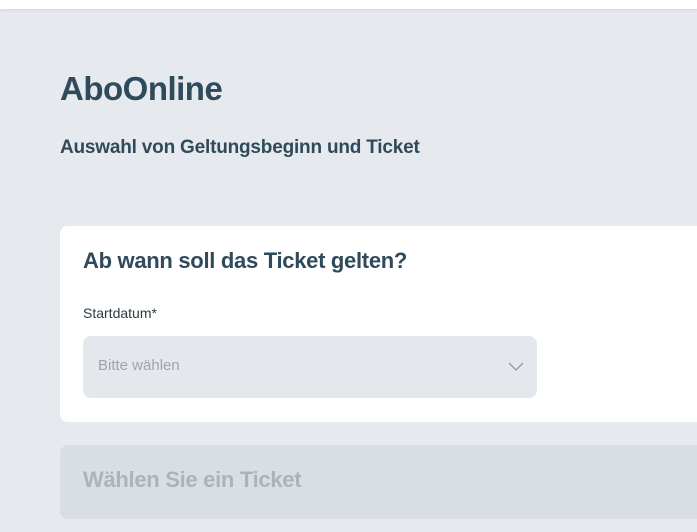 The height and width of the screenshot is (532, 697). Describe the element at coordinates (141, 88) in the screenshot. I see `page-title: AboOnline` at that location.